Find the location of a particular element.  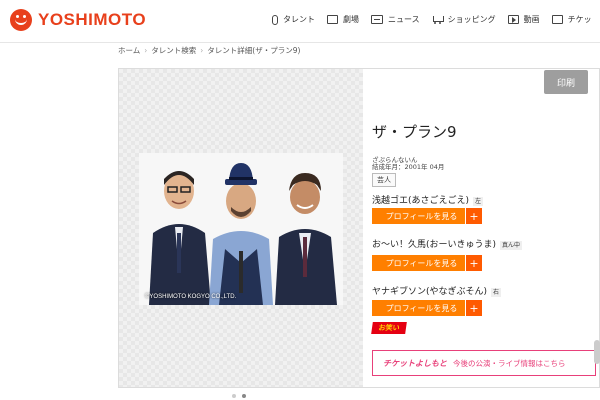

group-photo: ©YOSHIMOTO KOGYO CO.,LTD. is located at coordinates (241, 229).